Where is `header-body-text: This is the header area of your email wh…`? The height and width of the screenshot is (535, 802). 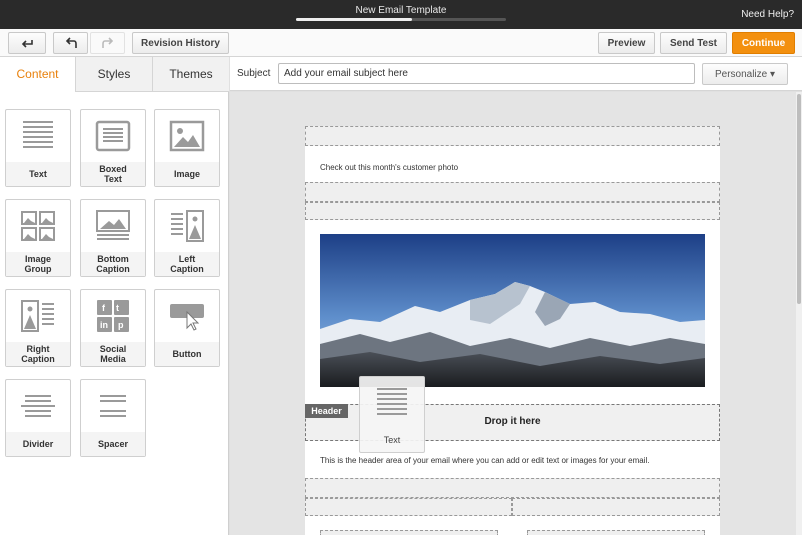 header-body-text: This is the header area of your email wh… is located at coordinates (485, 460).